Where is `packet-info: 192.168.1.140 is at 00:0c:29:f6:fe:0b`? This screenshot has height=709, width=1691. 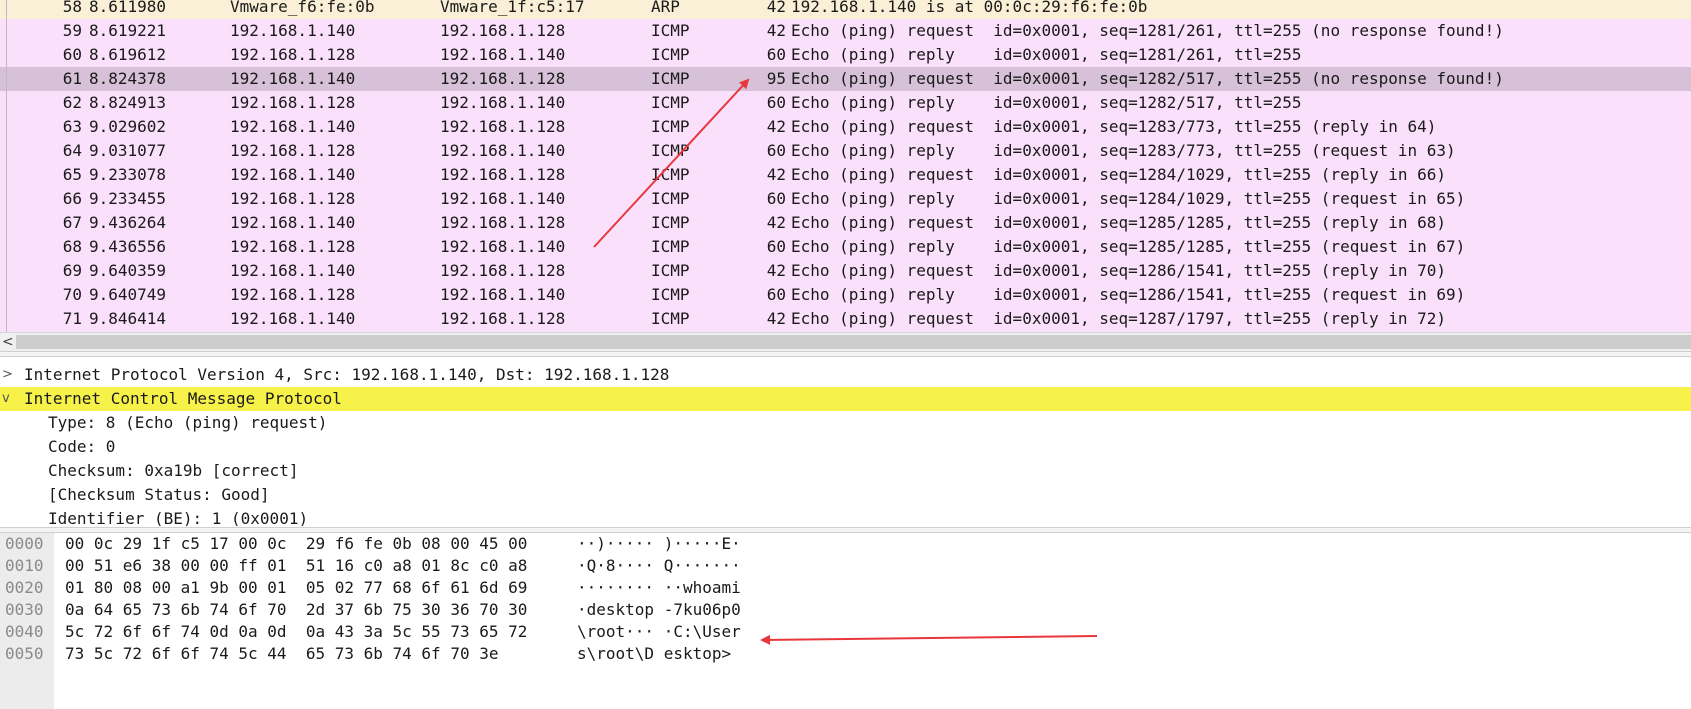 packet-info: 192.168.1.140 is at 00:0c:29:f6:fe:0b is located at coordinates (969, 8).